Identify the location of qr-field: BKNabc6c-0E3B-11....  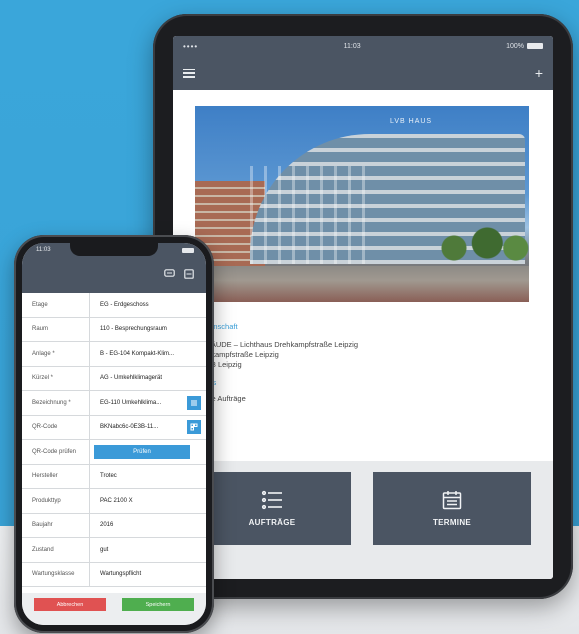
(148, 428).